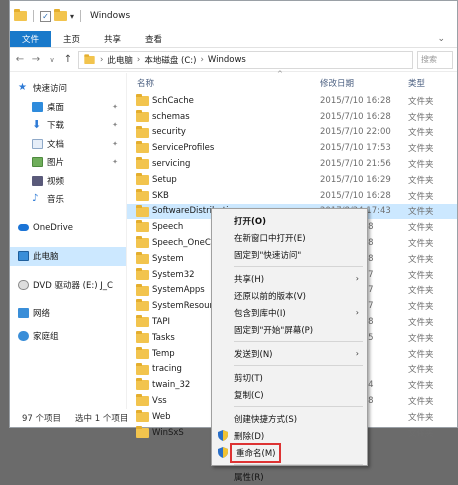 The width and height of the screenshot is (458, 485). Describe the element at coordinates (289, 254) in the screenshot. I see `menu-pin-quick-access: 固定到"快速访问"` at that location.